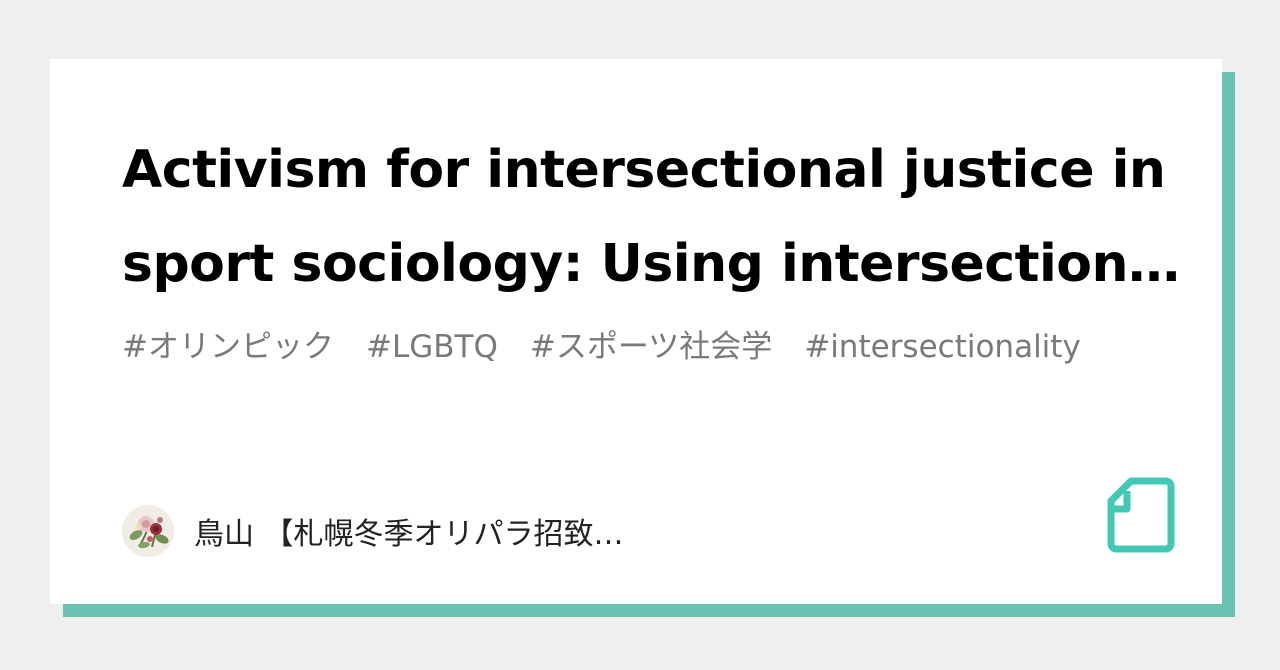  Describe the element at coordinates (1141, 515) in the screenshot. I see `note-document-icon` at that location.